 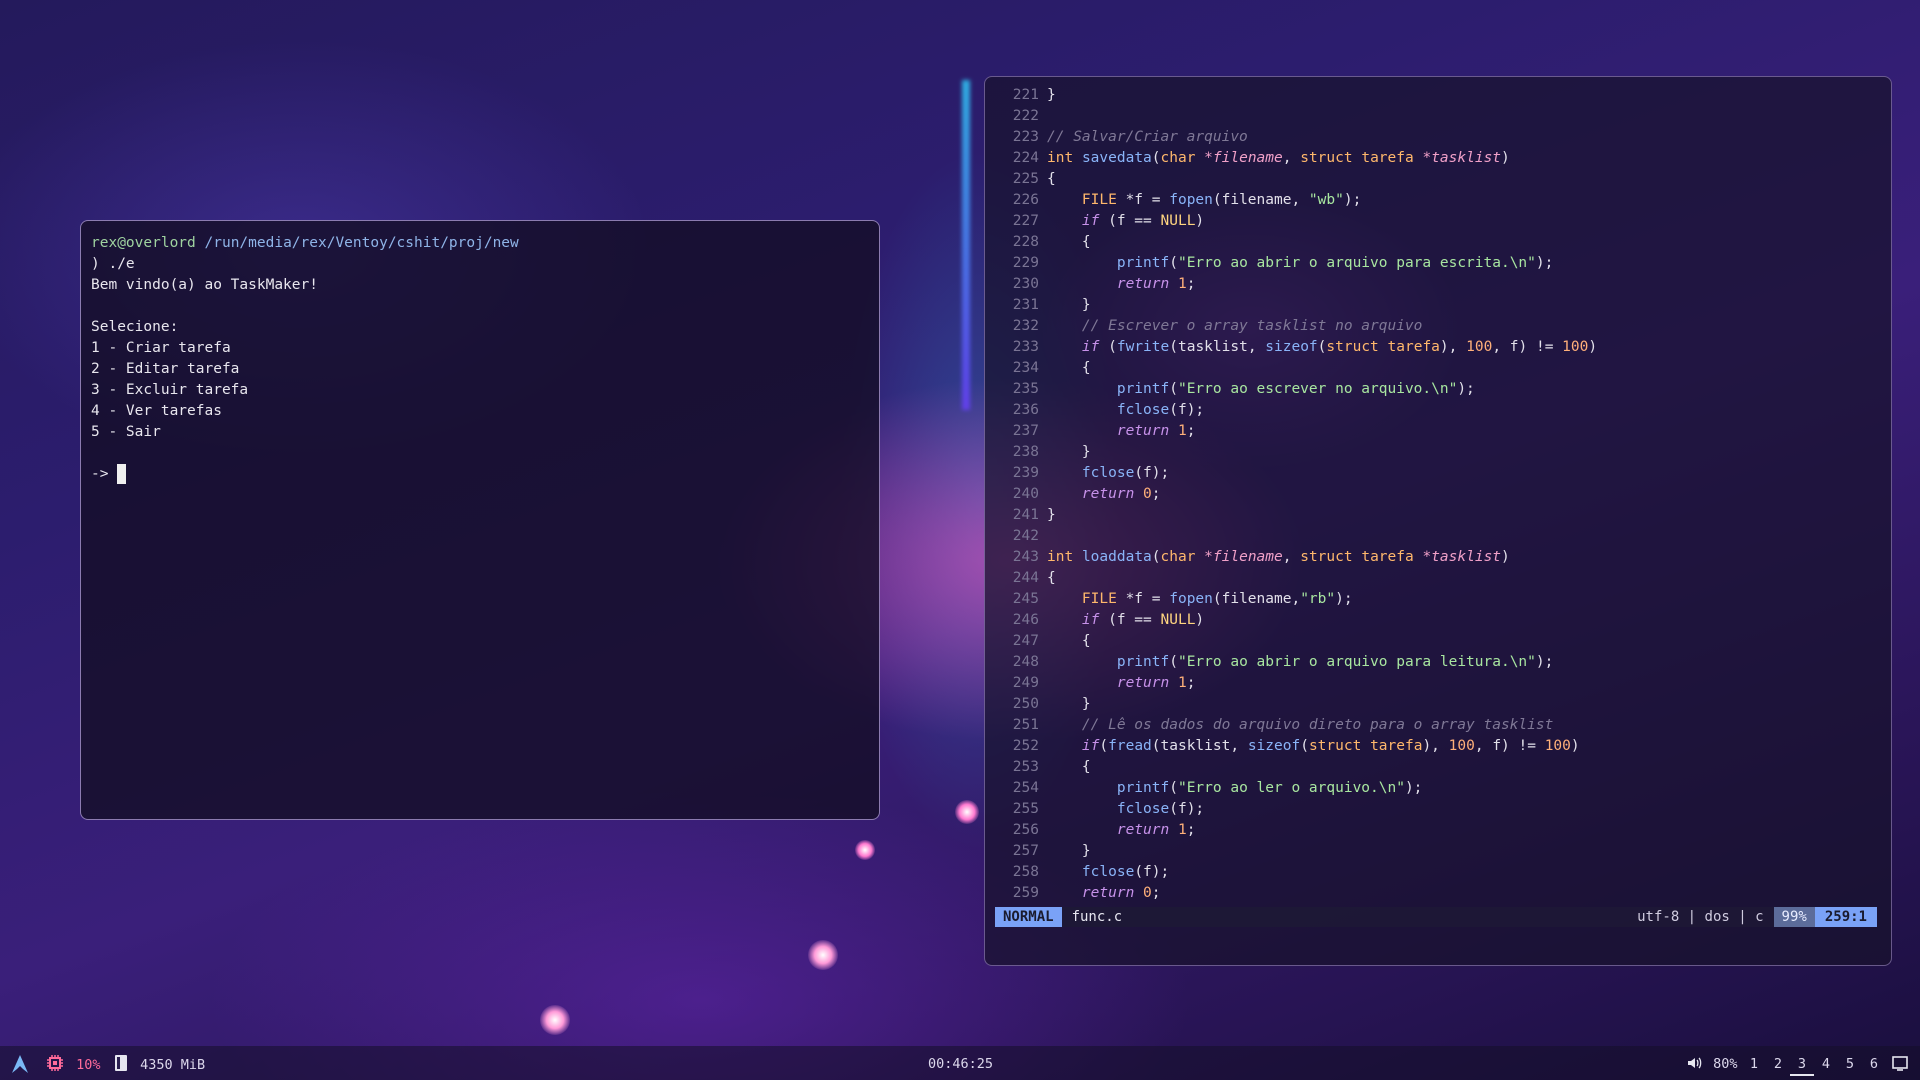 I want to click on editor-statusline: NORMAL func.c utf-8 | dos | c 99% 259:1, so click(x=1436, y=917).